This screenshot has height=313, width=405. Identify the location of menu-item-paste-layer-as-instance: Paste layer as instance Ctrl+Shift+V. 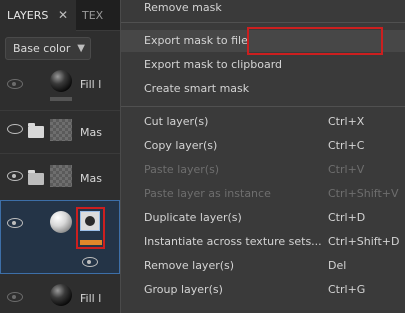
(263, 194).